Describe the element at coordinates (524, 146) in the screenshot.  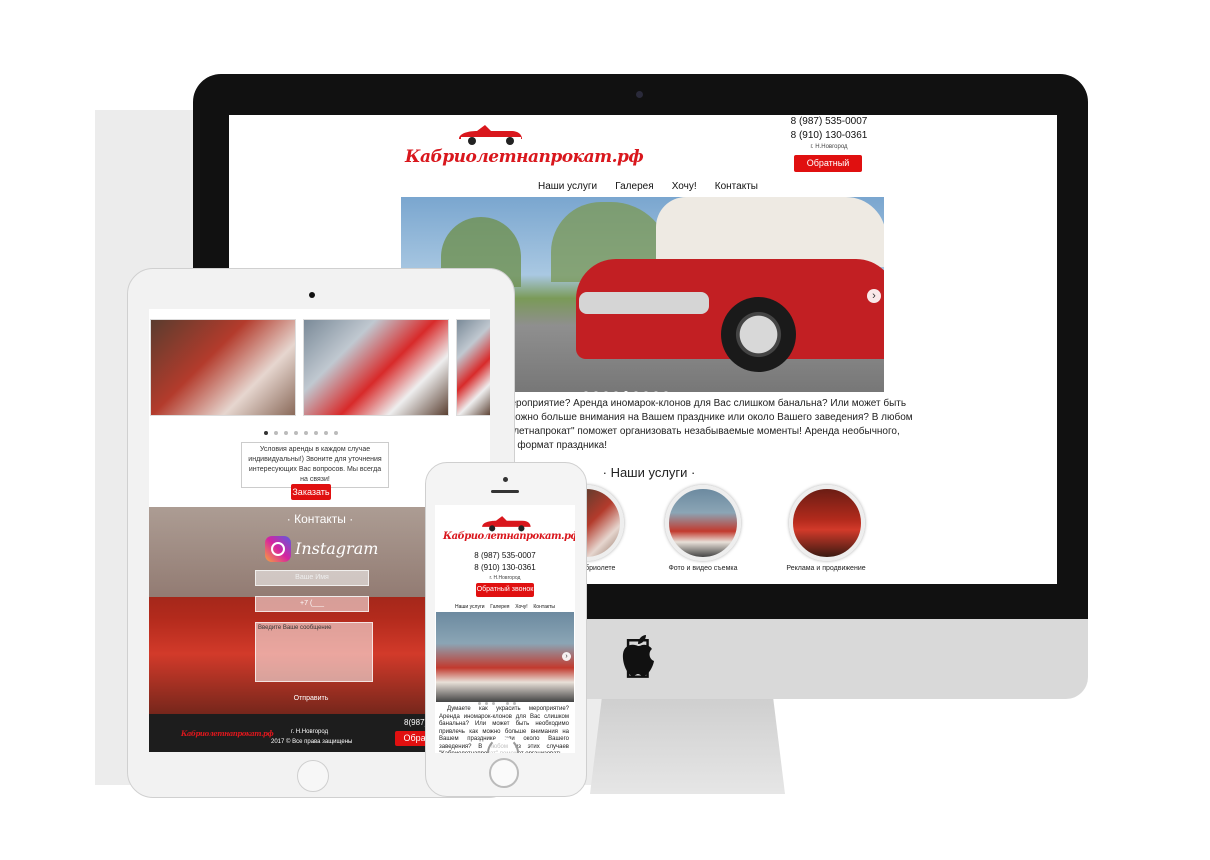
I see `site-logo: Кабриолетнапрокат.рф` at that location.